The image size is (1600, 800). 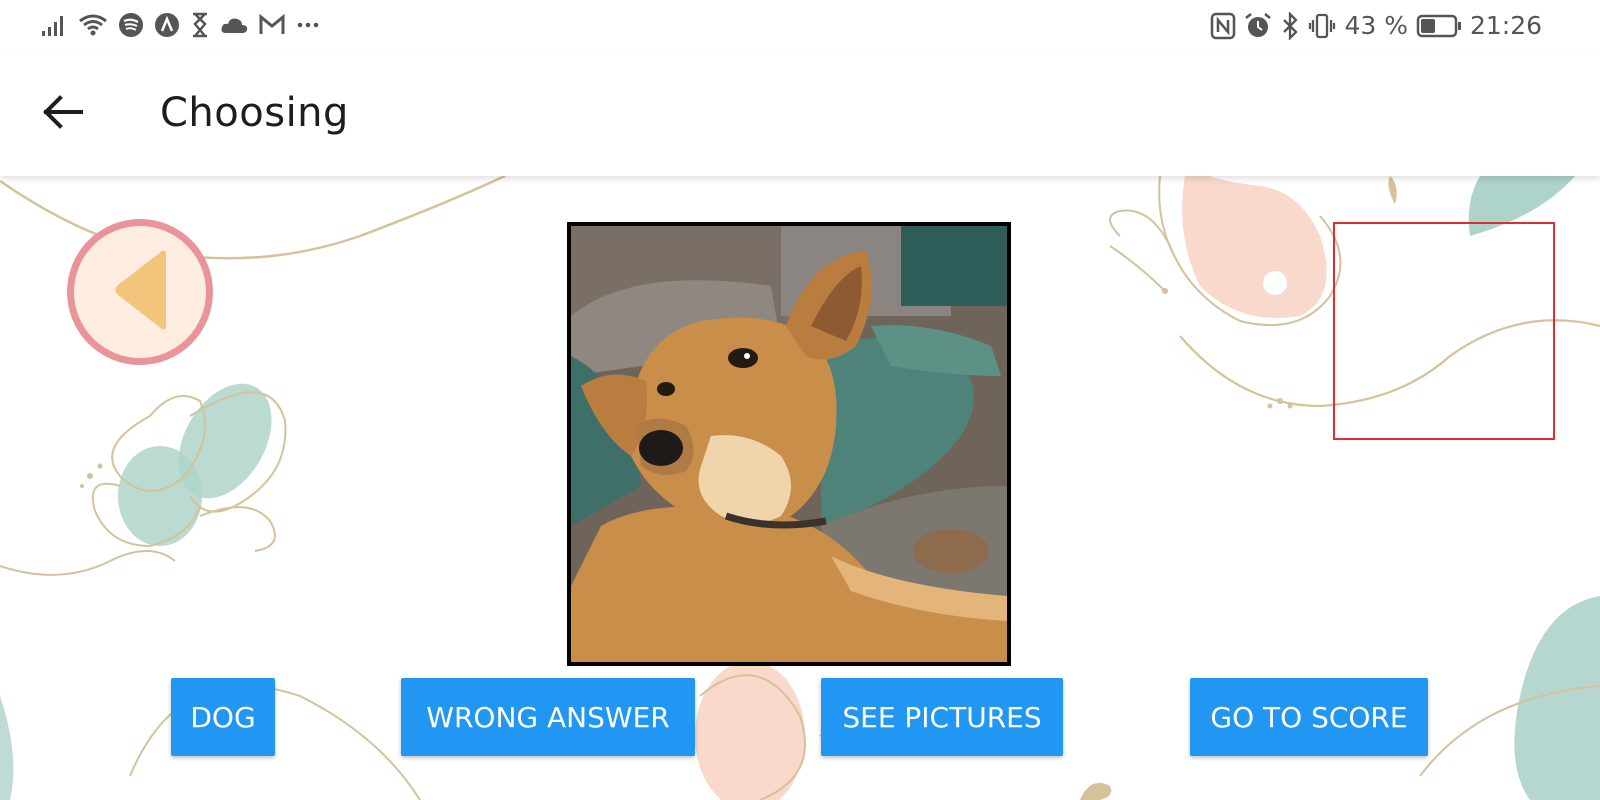 What do you see at coordinates (254, 113) in the screenshot?
I see `page-title: Choosing` at bounding box center [254, 113].